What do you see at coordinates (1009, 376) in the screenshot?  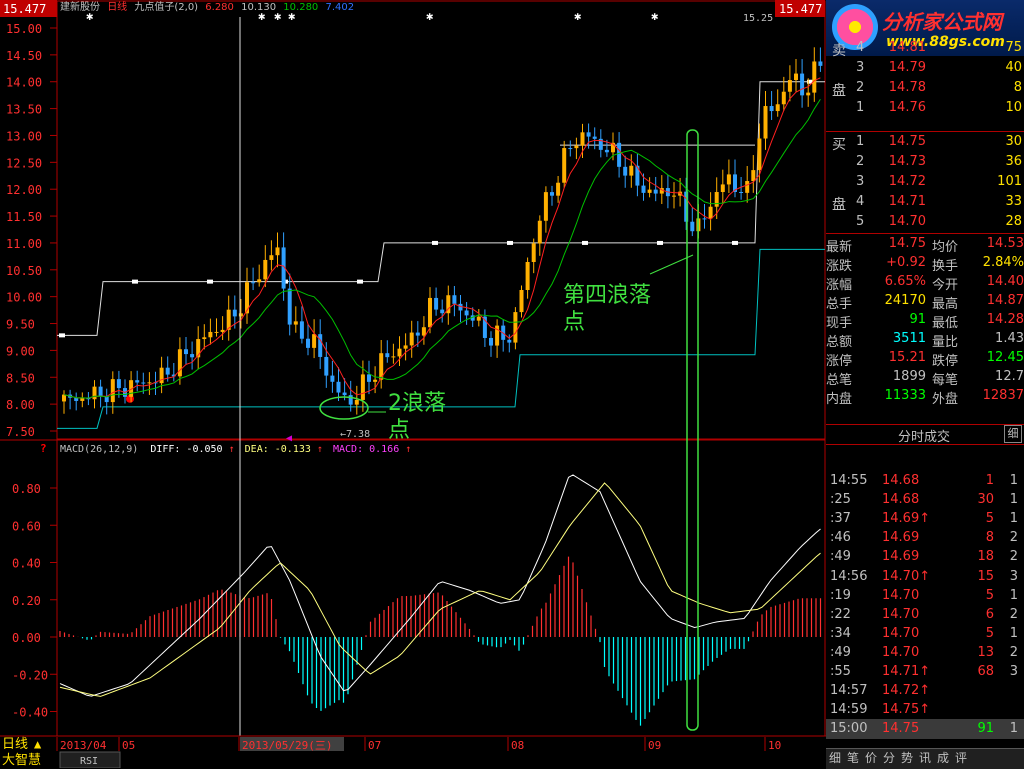 I see `quote-val2: 12.7` at bounding box center [1009, 376].